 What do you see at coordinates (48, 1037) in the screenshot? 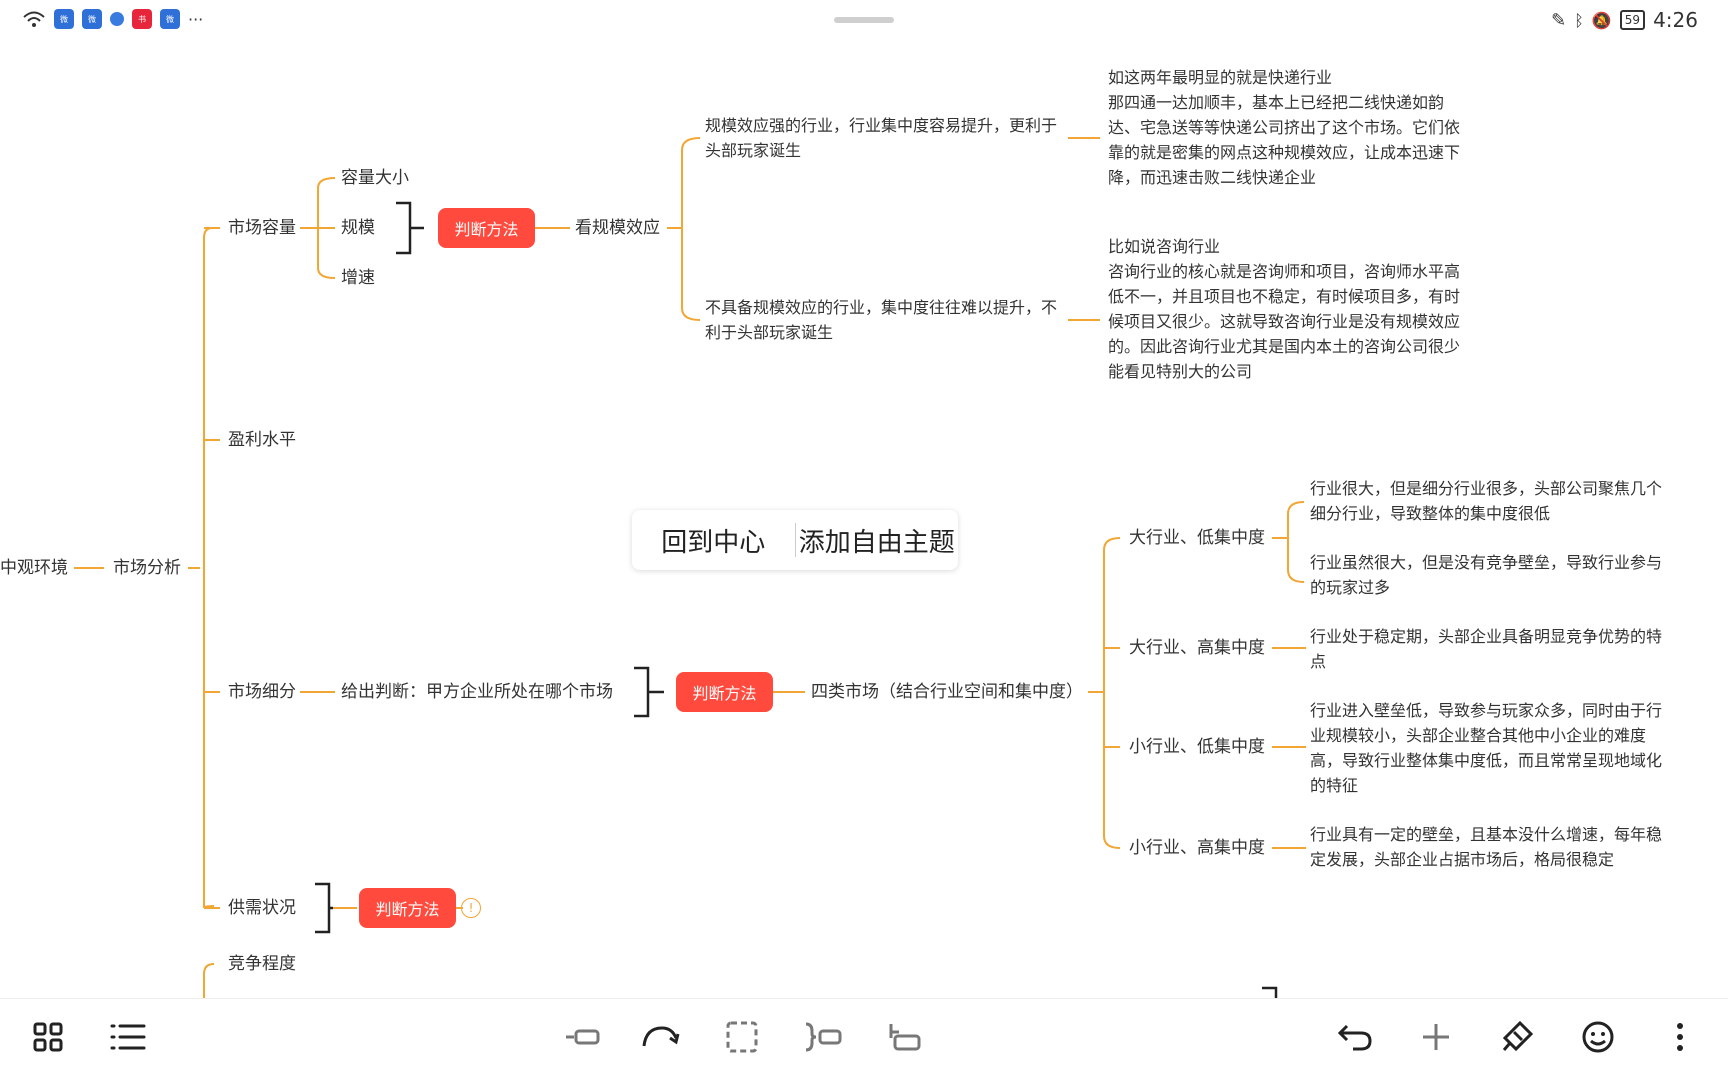
I see `grid-icon` at bounding box center [48, 1037].